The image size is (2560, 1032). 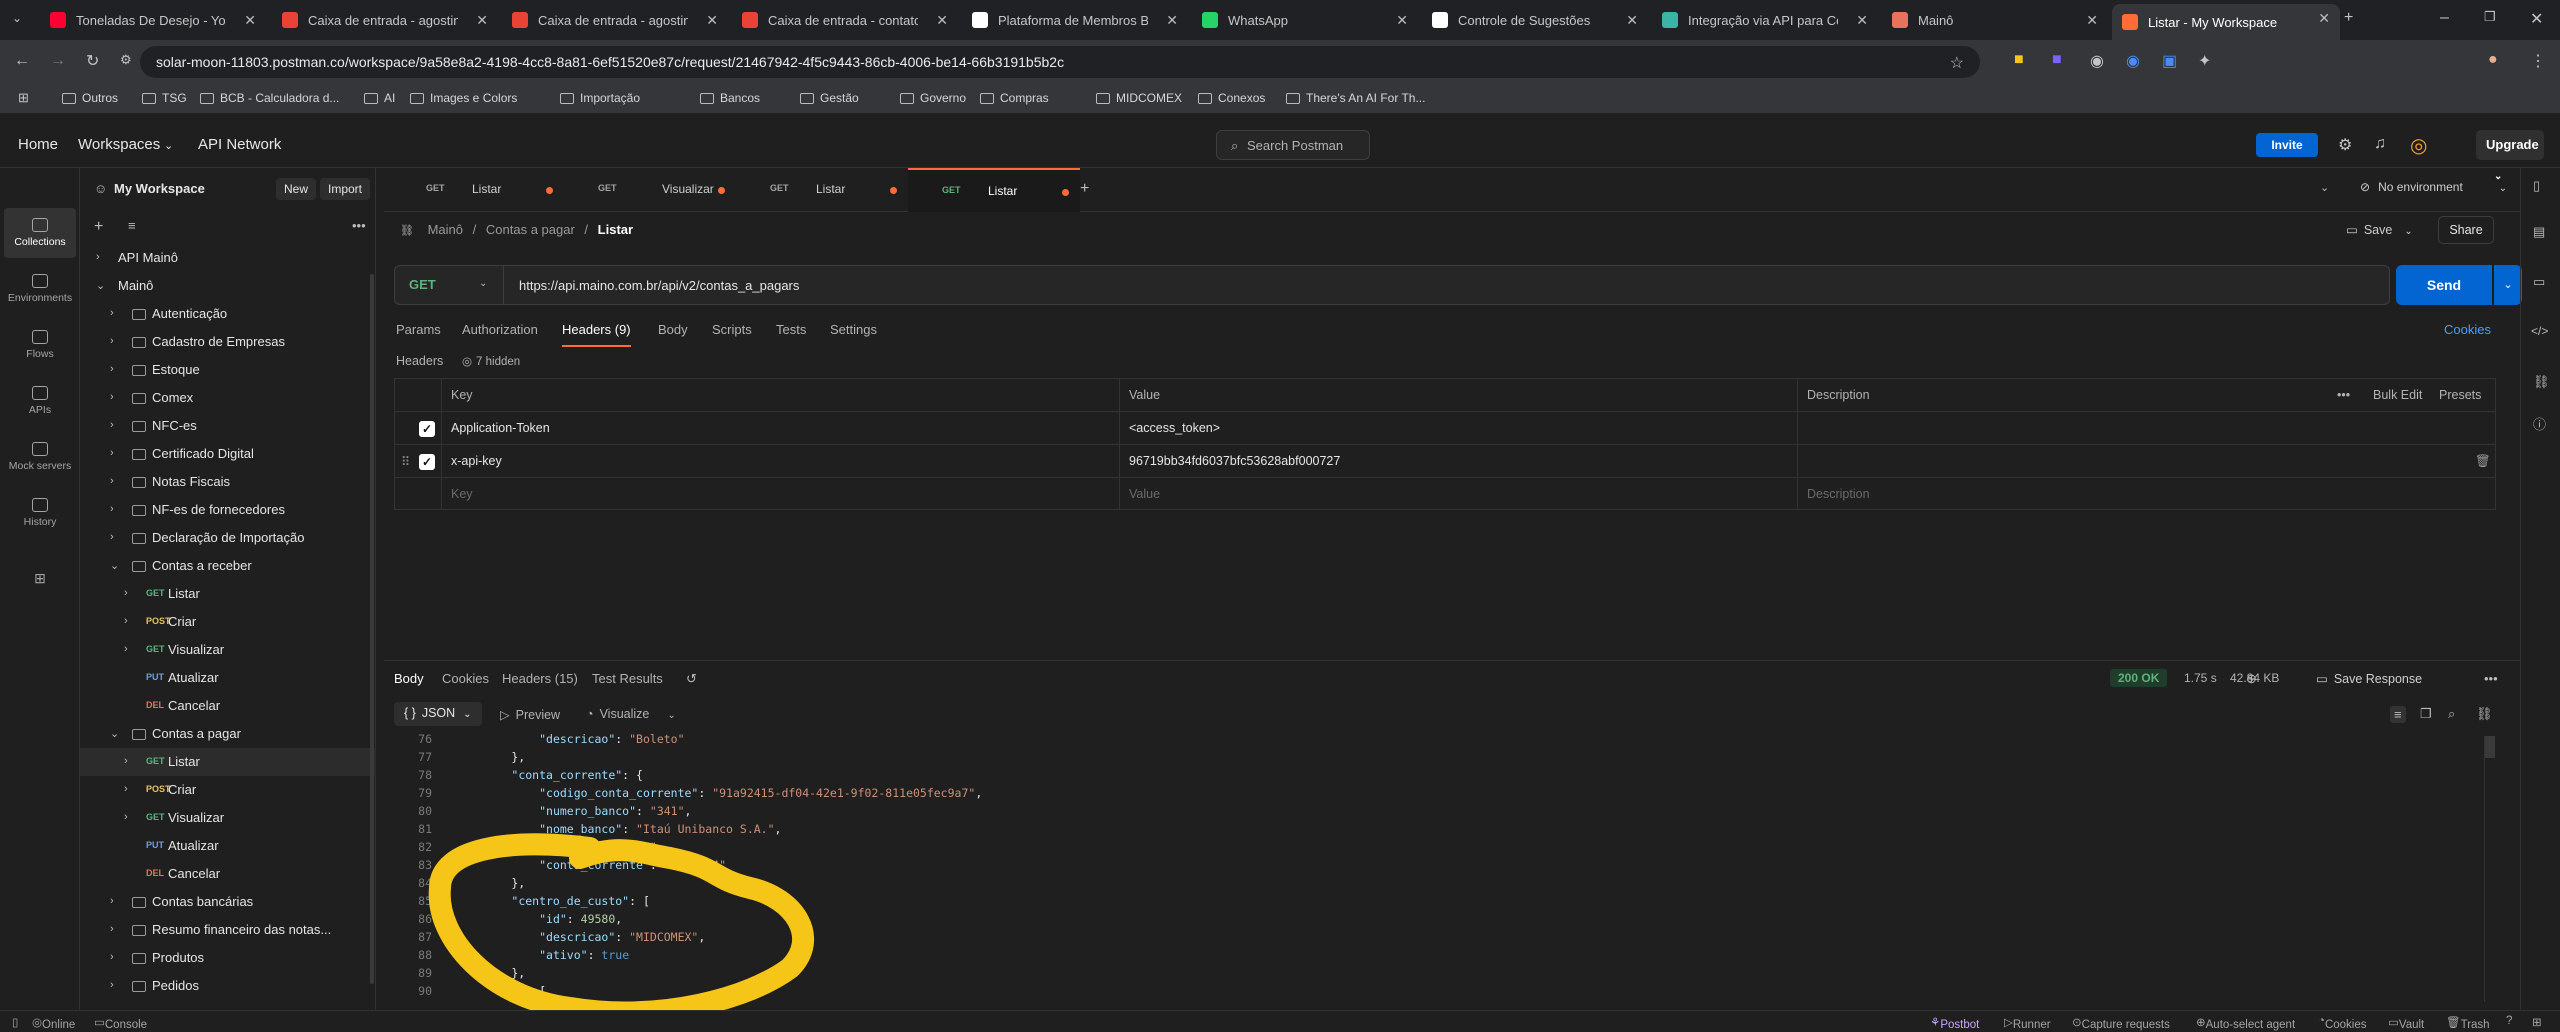 I want to click on sidebar-collection: › API Mainô, so click(x=228, y=258).